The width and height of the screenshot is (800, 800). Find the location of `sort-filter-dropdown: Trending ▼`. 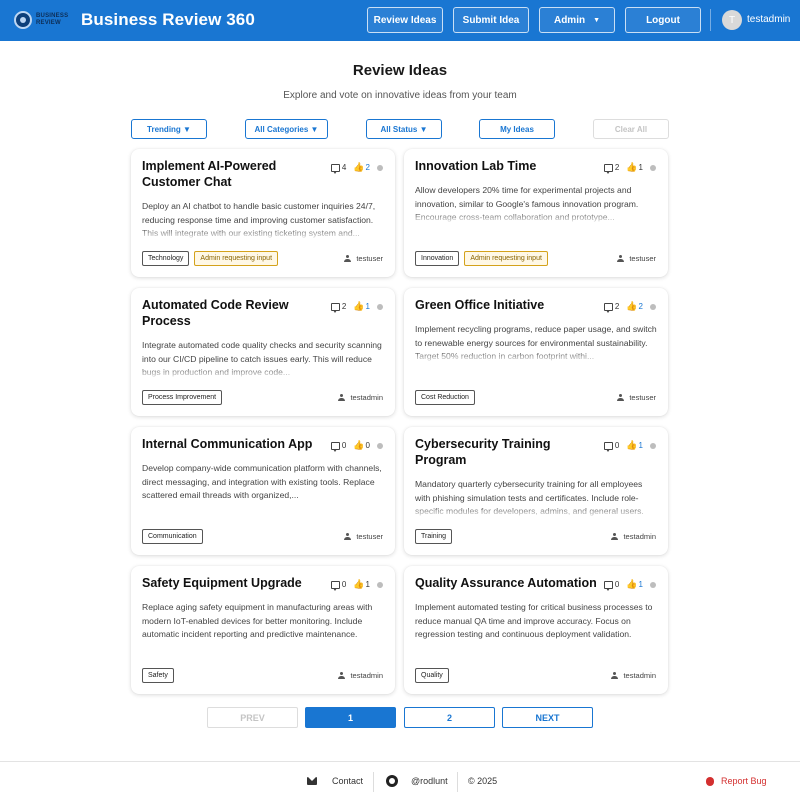

sort-filter-dropdown: Trending ▼ is located at coordinates (169, 129).